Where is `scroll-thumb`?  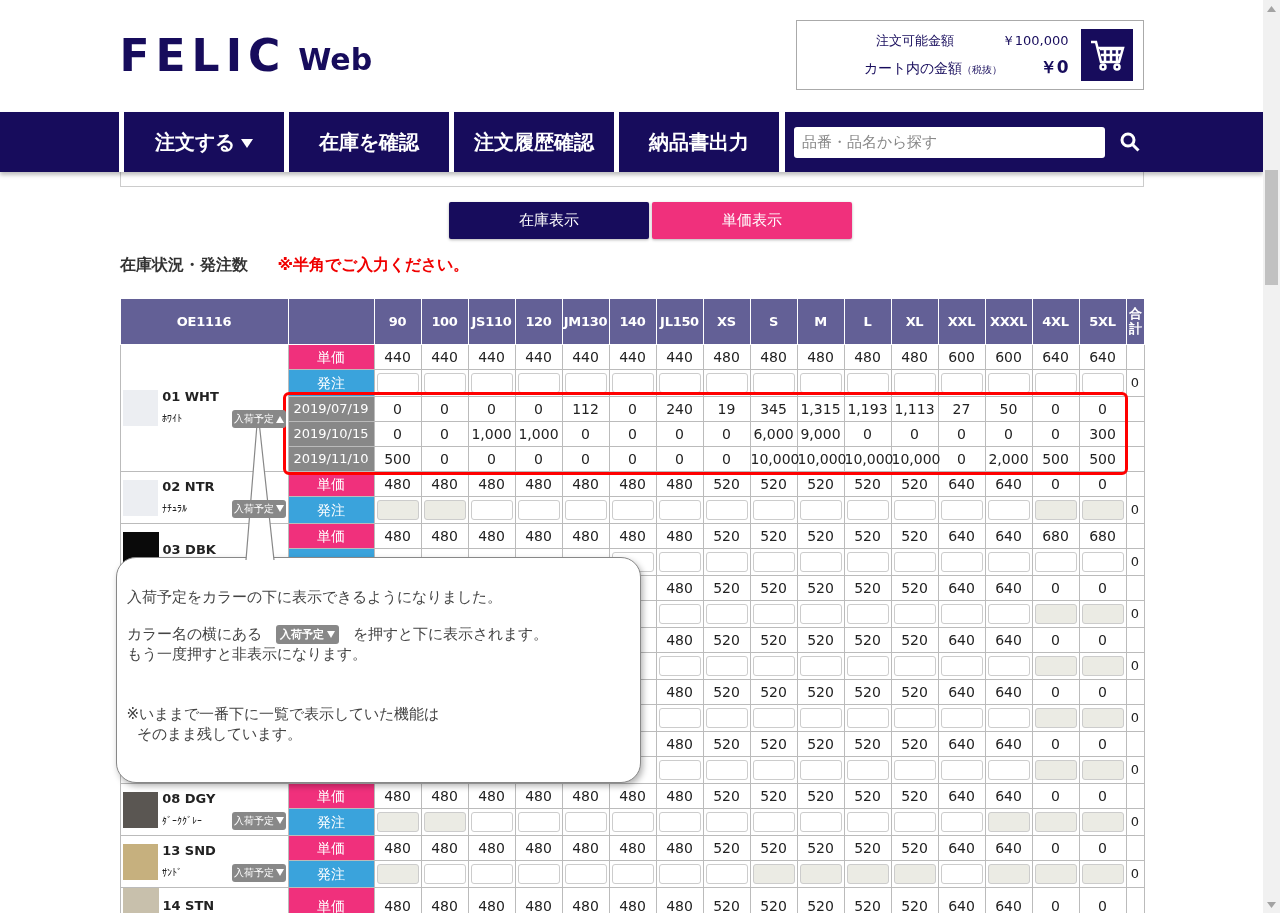
scroll-thumb is located at coordinates (1271, 227).